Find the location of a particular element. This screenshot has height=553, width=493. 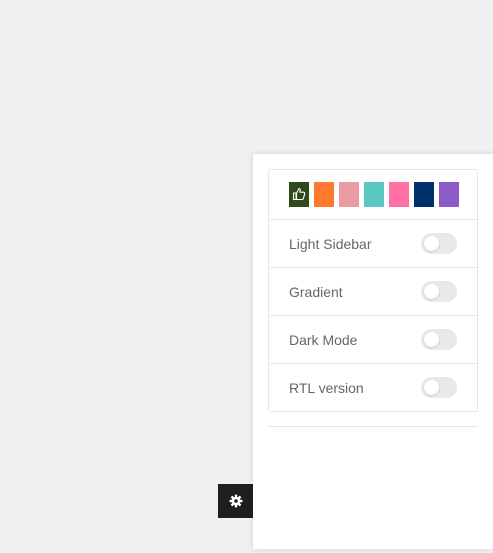

option-label: Light Sidebar is located at coordinates (330, 243).